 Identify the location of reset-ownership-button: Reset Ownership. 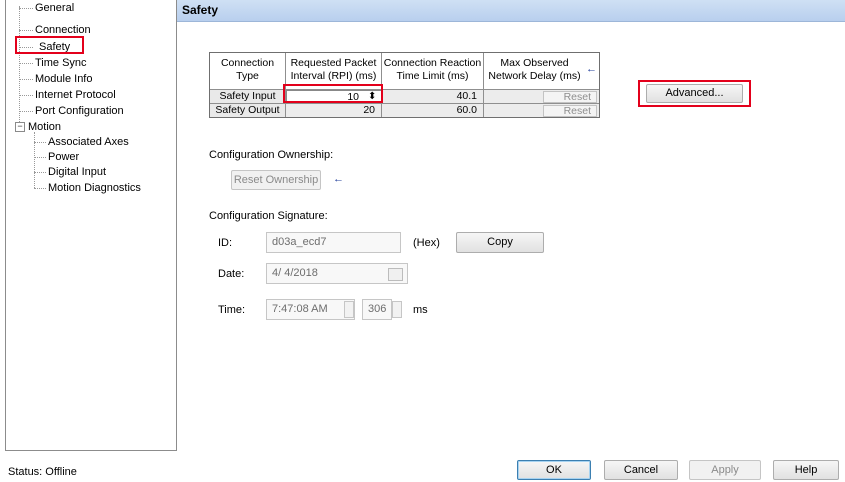
(276, 180).